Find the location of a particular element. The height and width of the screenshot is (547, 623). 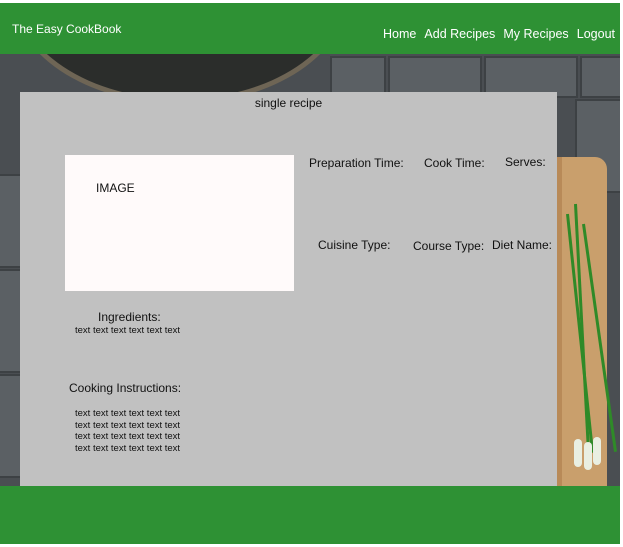

footer is located at coordinates (310, 515).